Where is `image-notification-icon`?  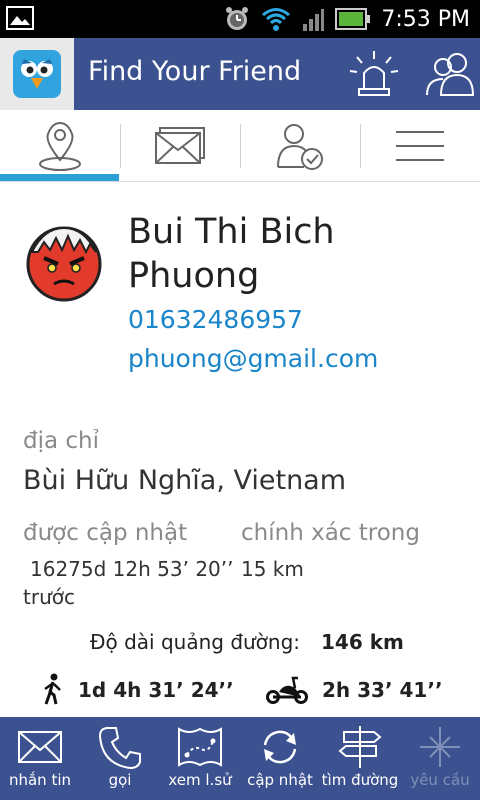 image-notification-icon is located at coordinates (20, 18).